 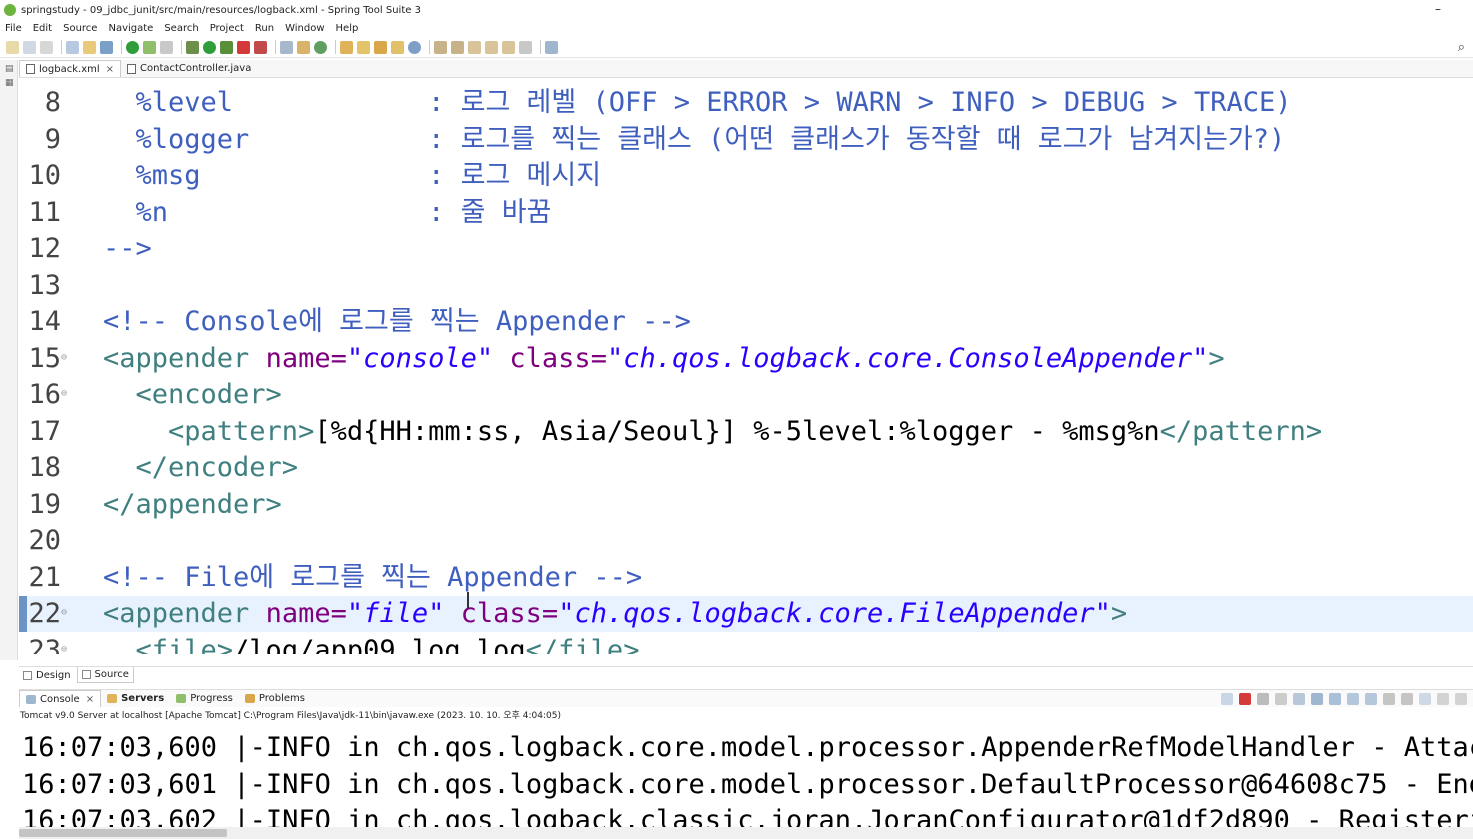 What do you see at coordinates (320, 47) in the screenshot?
I see `new-class-icon` at bounding box center [320, 47].